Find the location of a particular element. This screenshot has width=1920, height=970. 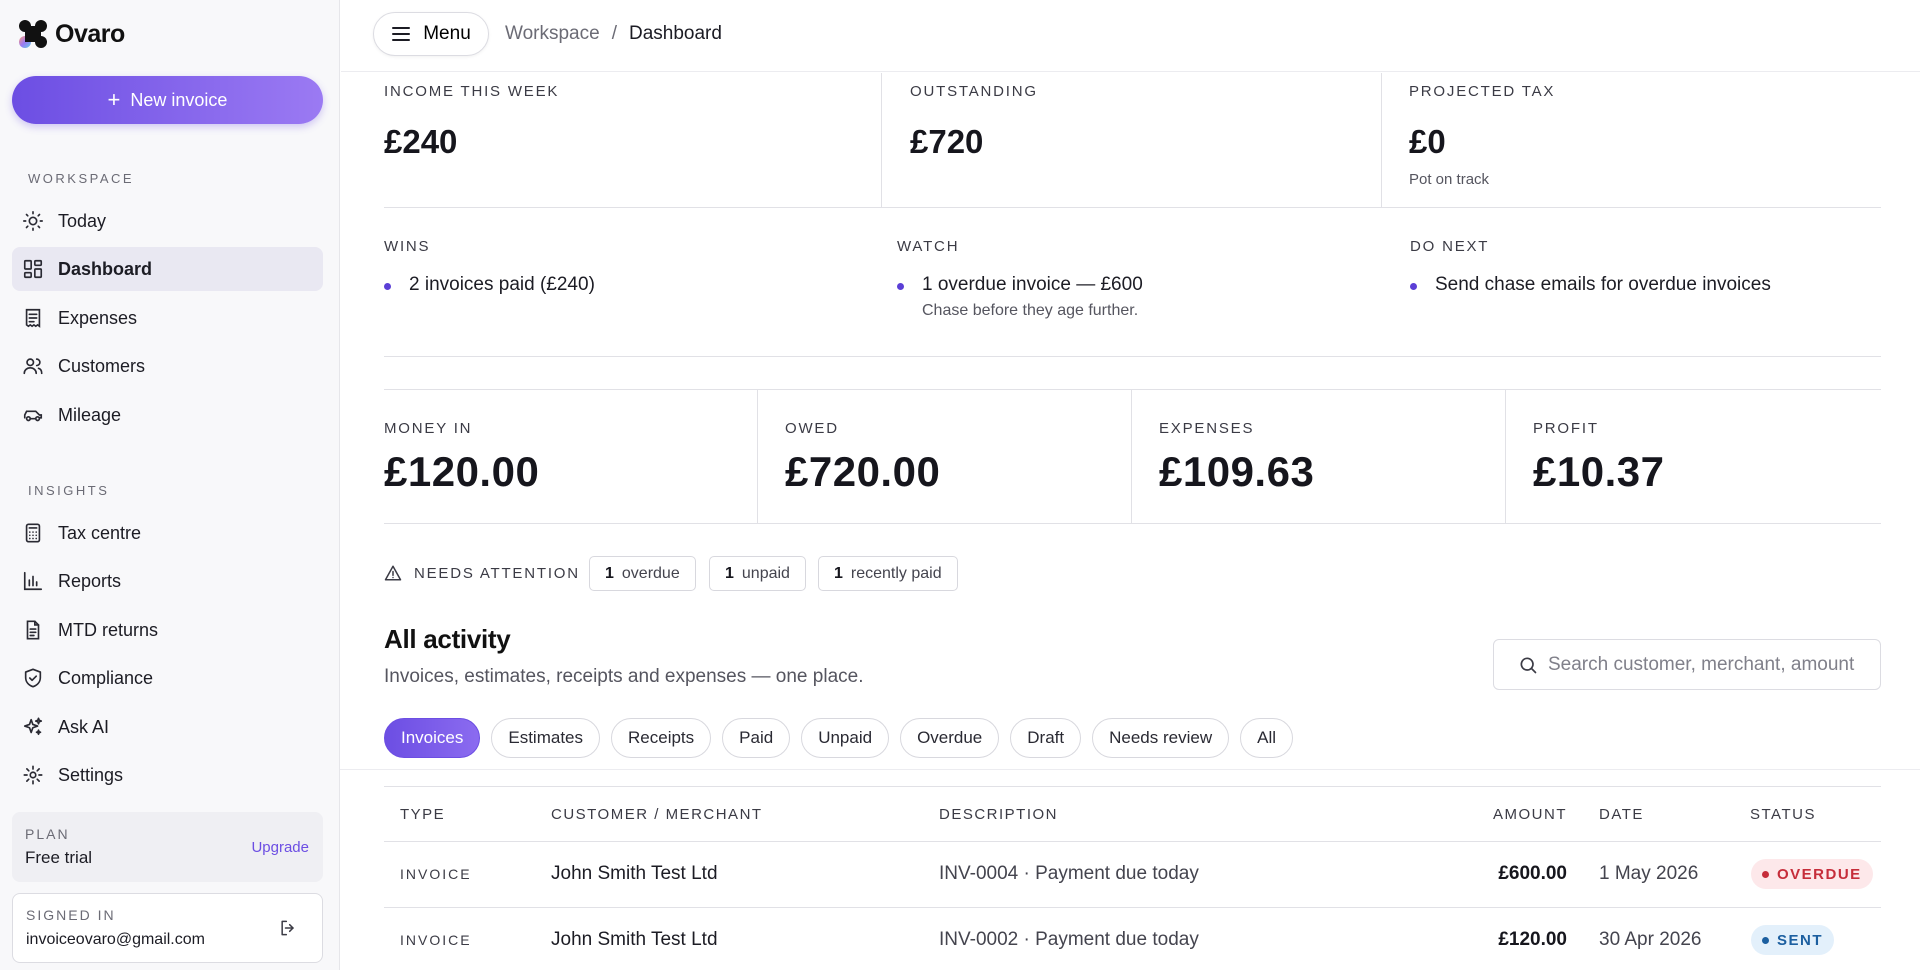

attention-chip-recently-paid: 1 recently paid is located at coordinates (888, 573).